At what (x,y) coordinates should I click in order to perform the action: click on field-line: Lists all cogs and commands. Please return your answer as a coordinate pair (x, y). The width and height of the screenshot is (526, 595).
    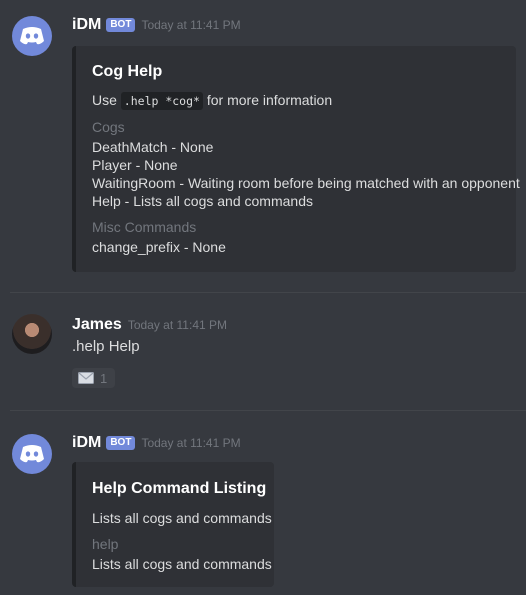
    Looking at the image, I should click on (182, 564).